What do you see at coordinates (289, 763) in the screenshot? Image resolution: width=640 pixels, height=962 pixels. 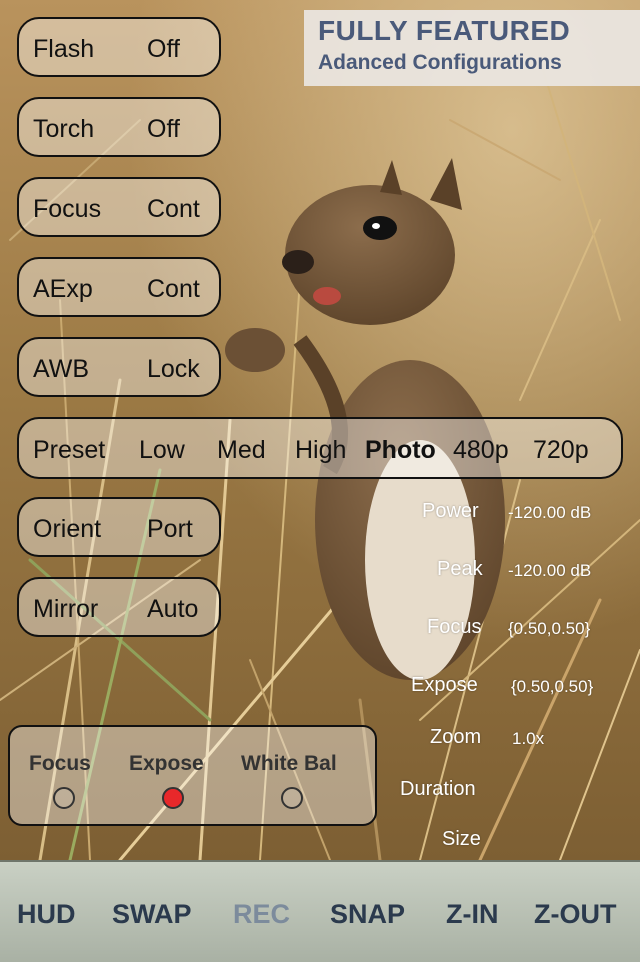 I see `tap-white-balance-label: White Bal` at bounding box center [289, 763].